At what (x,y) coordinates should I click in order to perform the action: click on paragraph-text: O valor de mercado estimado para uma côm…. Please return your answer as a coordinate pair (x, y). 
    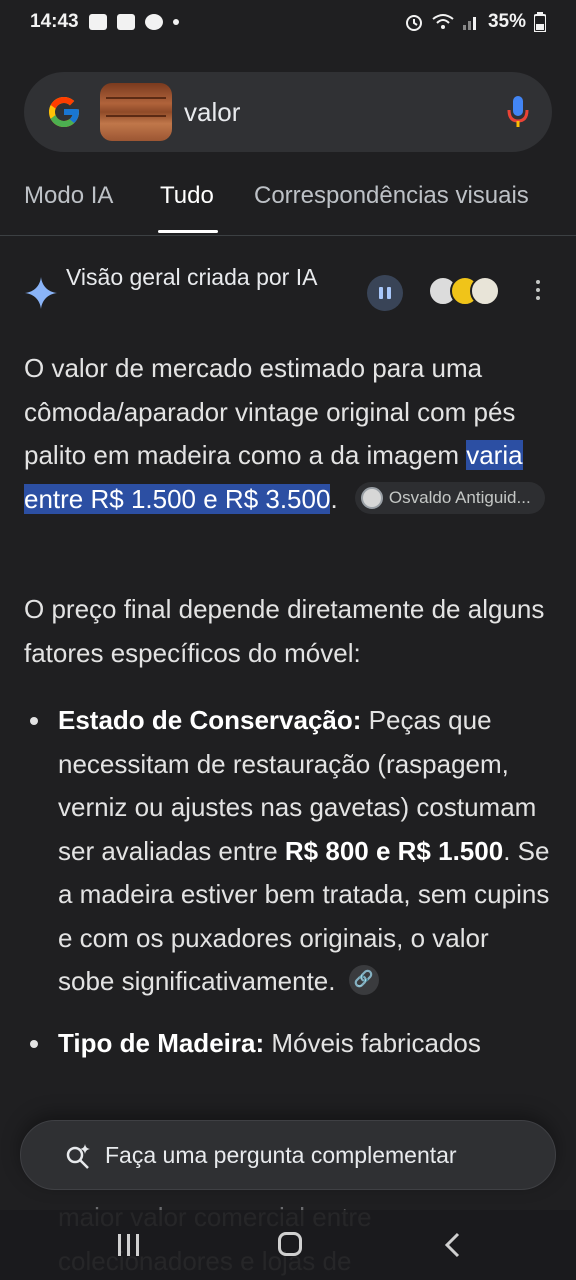
    Looking at the image, I should click on (270, 411).